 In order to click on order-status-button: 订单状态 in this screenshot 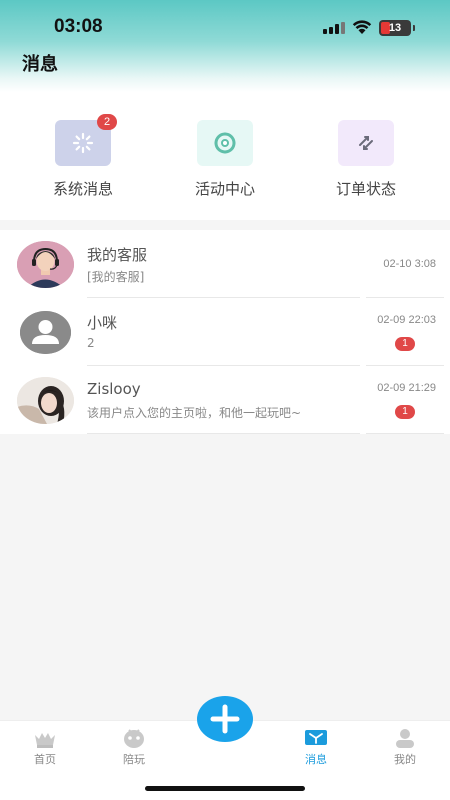, I will do `click(366, 159)`.